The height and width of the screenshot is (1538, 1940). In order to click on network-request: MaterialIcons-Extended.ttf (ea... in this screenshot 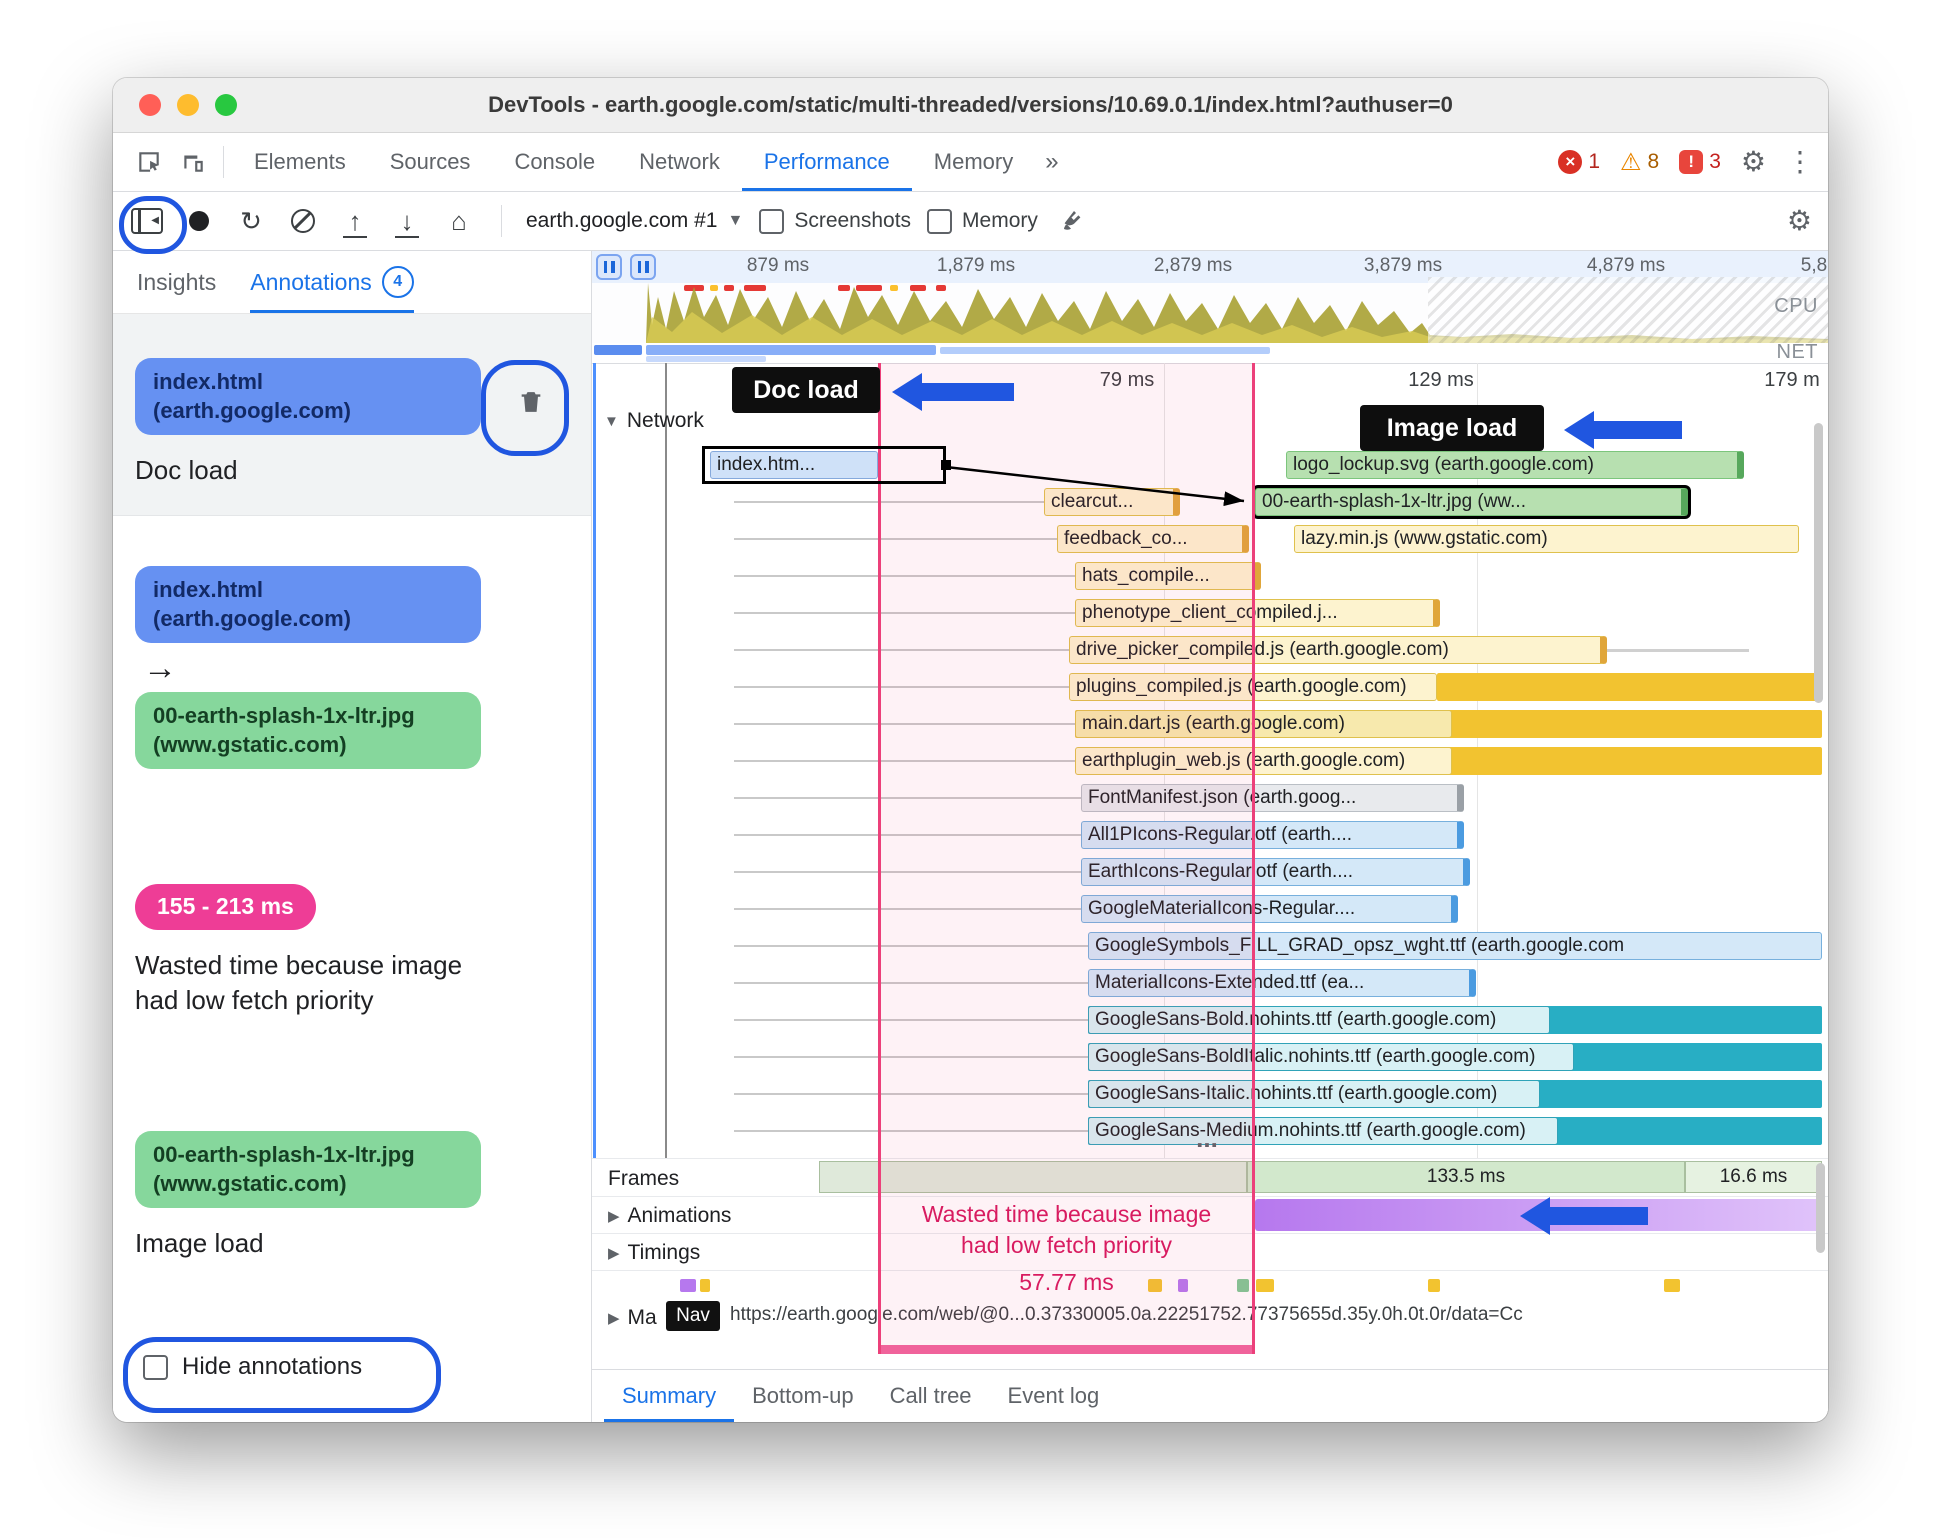, I will do `click(1282, 983)`.